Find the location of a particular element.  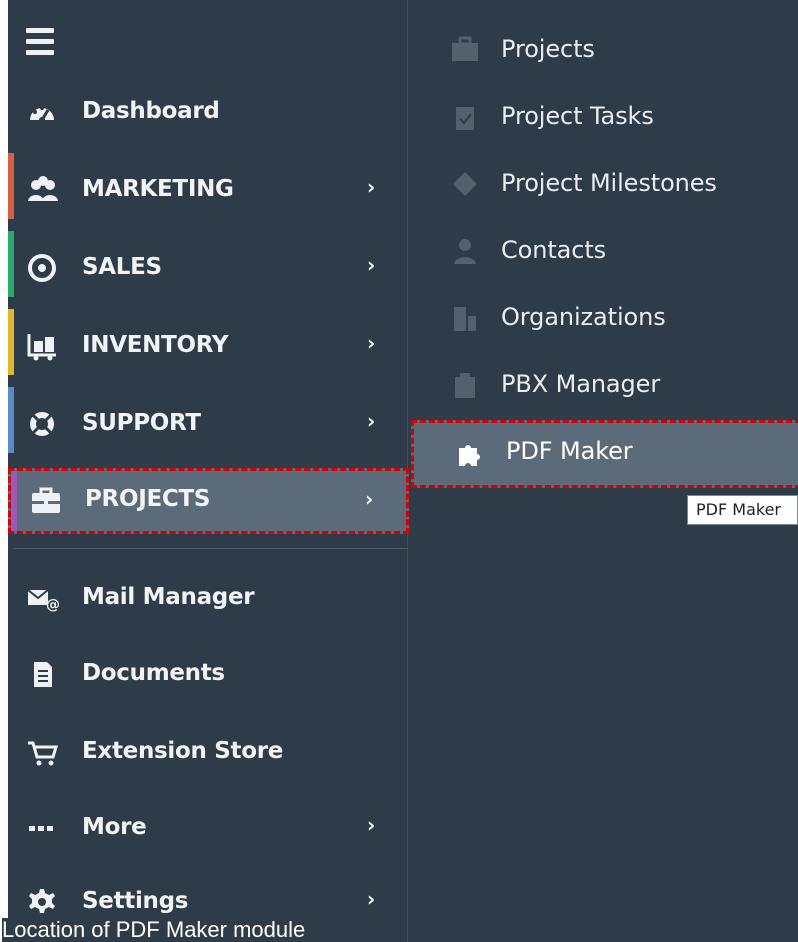

submenu-item-project-tasks: Project Tasks is located at coordinates (603, 116).